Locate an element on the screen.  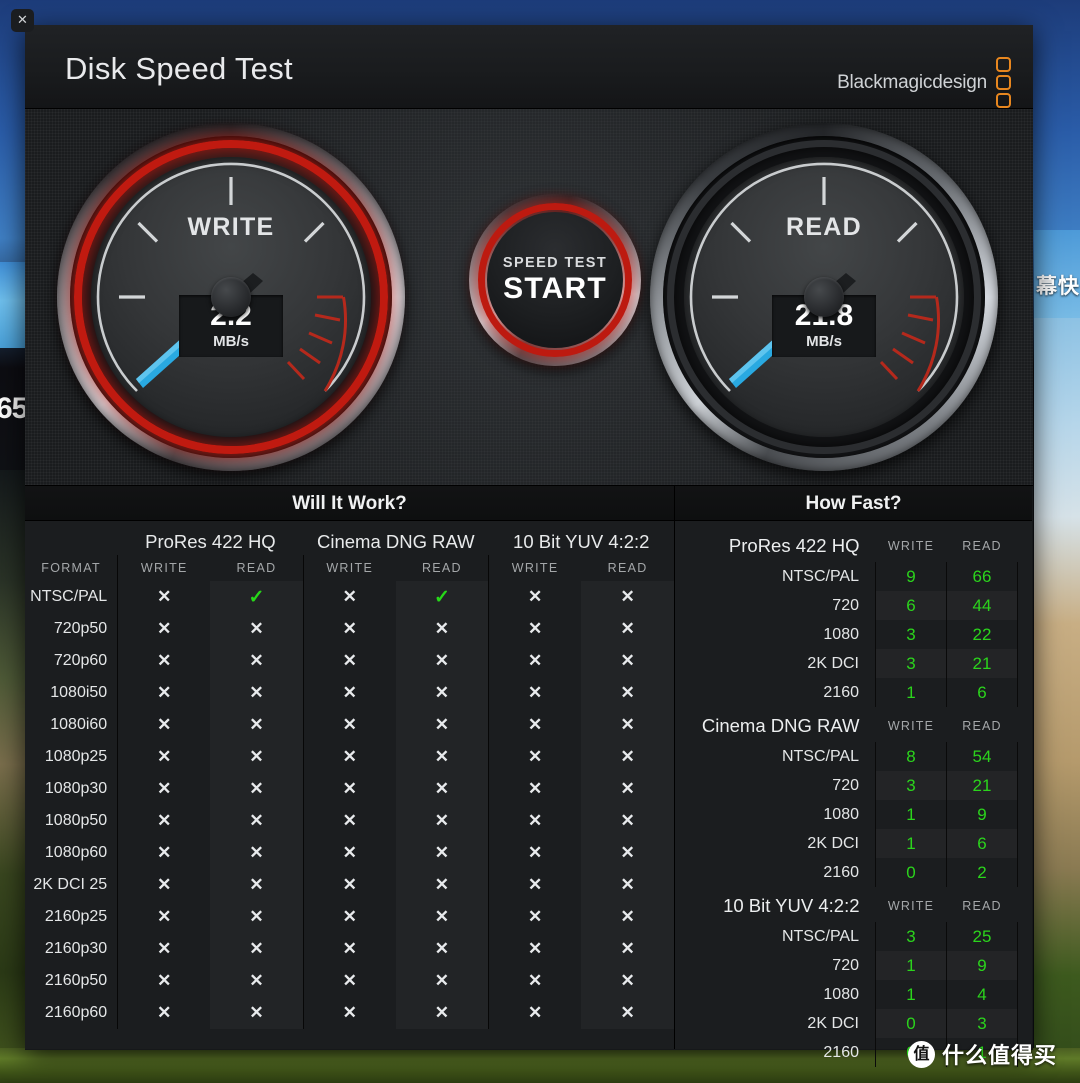
speed-test-start-button: SPEED TEST START is located at coordinates (555, 280).